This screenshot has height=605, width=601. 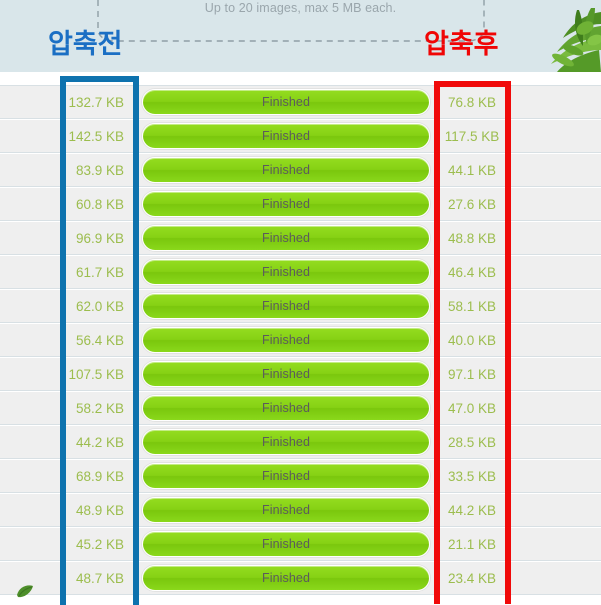 I want to click on table-row: 48.9 KB Finished 44.2 KB, so click(x=300, y=510).